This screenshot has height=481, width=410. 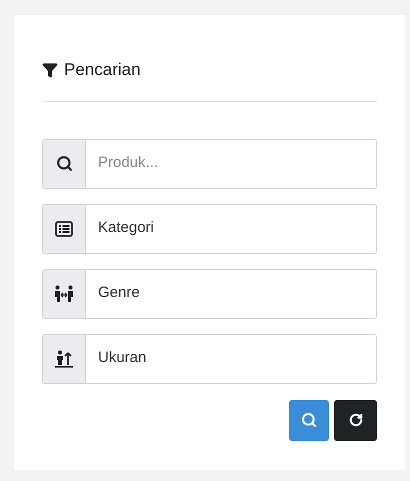 I want to click on refresh-icon, so click(x=355, y=420).